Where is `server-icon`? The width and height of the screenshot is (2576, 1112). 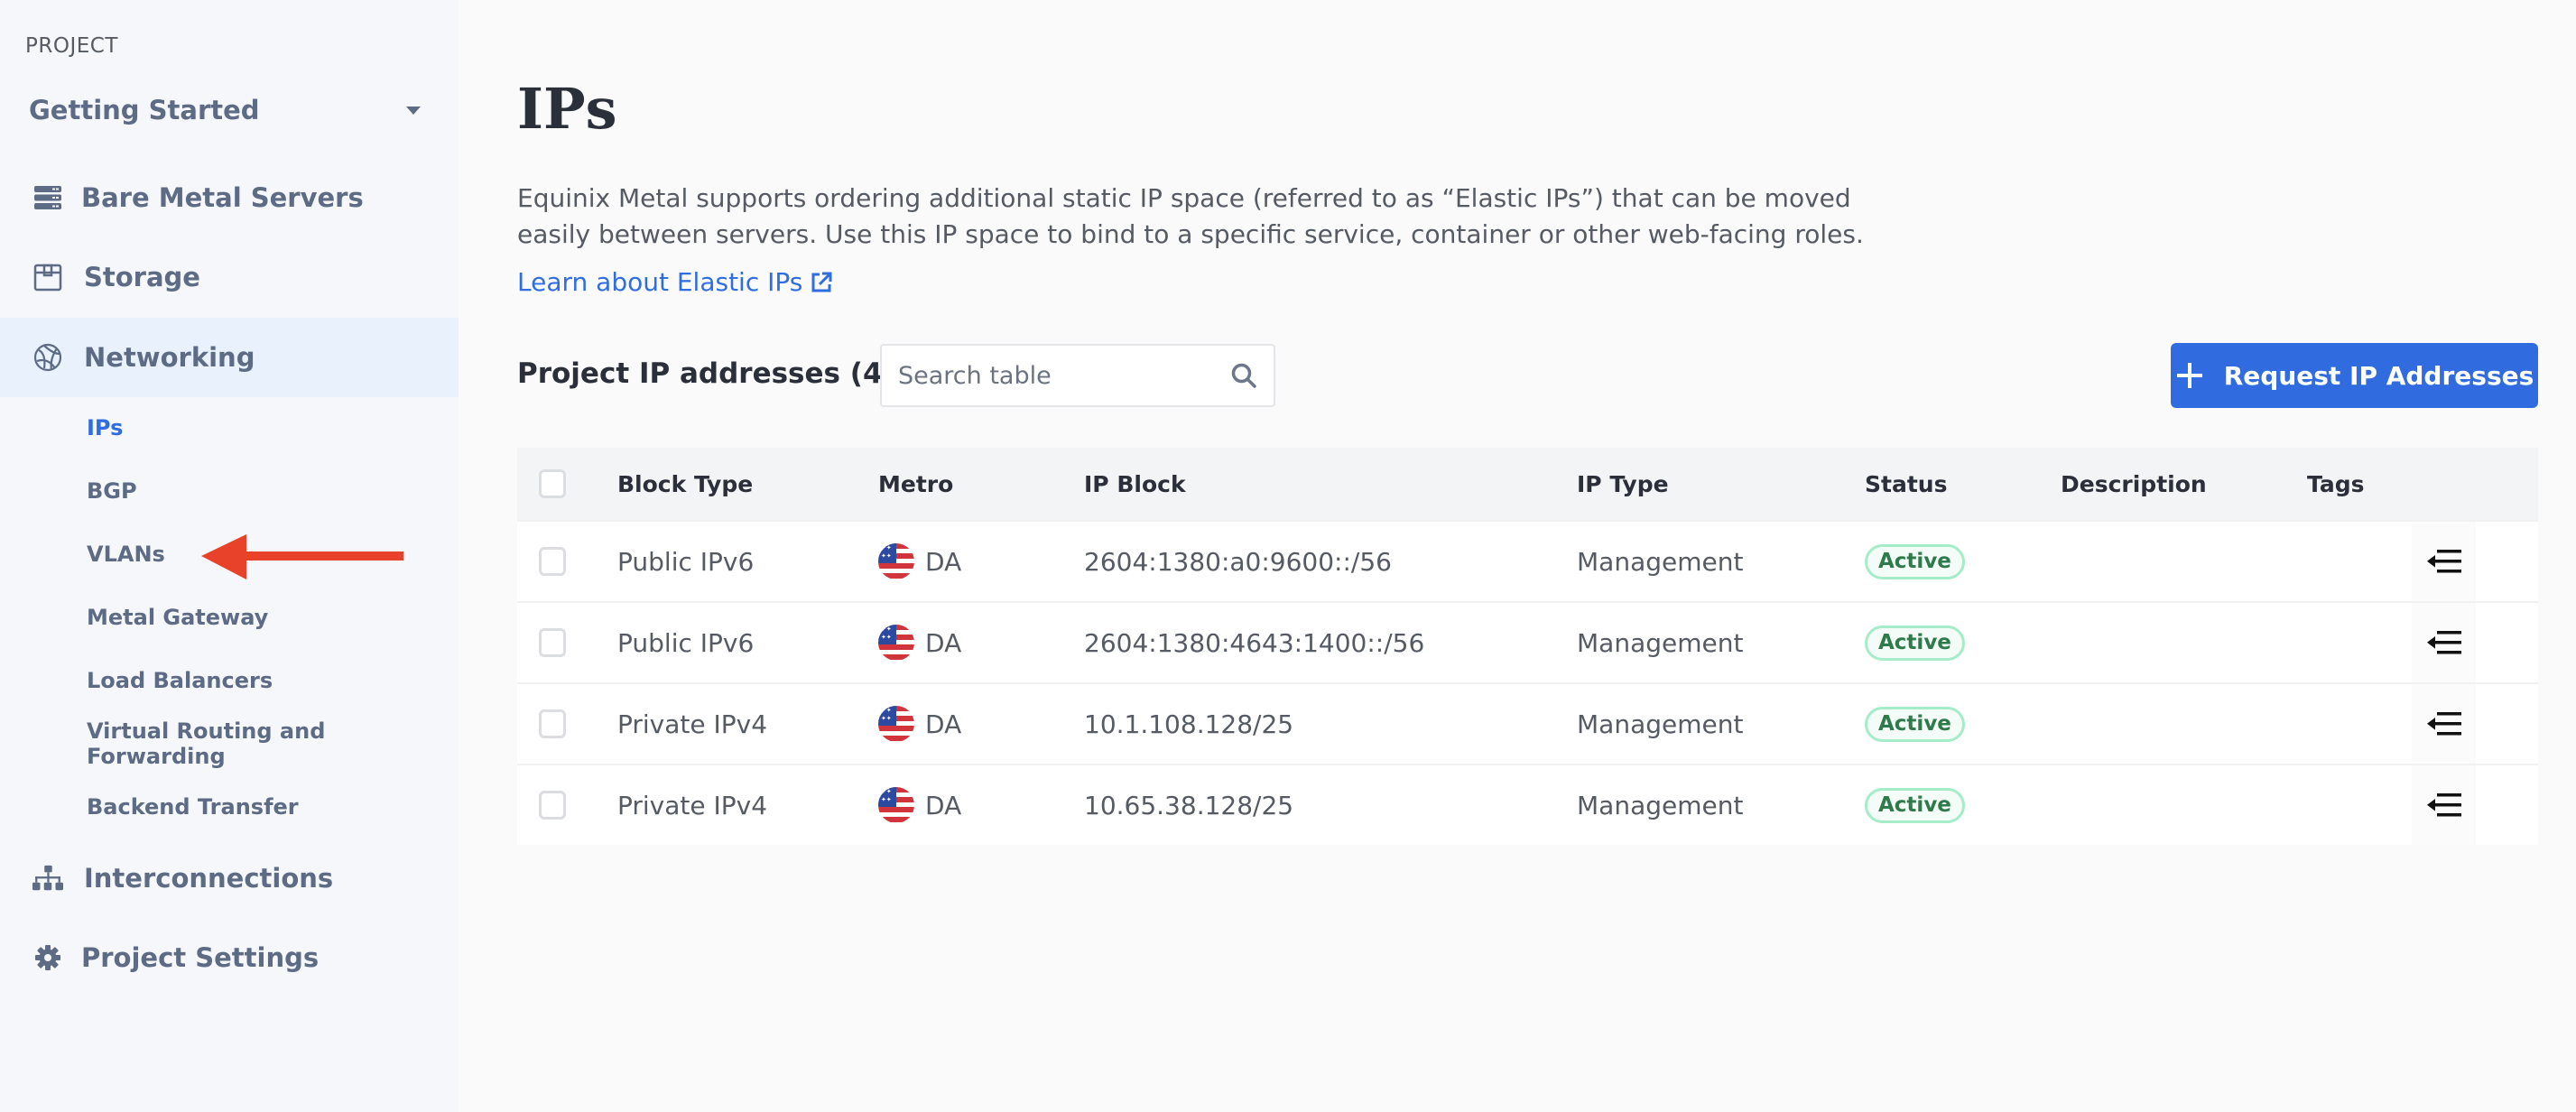
server-icon is located at coordinates (47, 197).